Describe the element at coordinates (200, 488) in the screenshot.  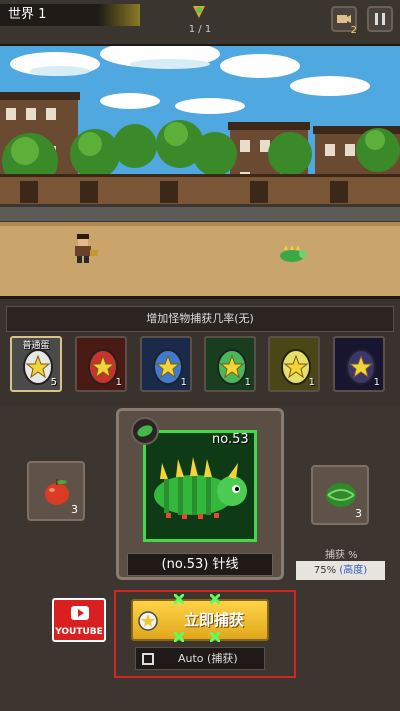
I see `caterpillar-monster-icon` at that location.